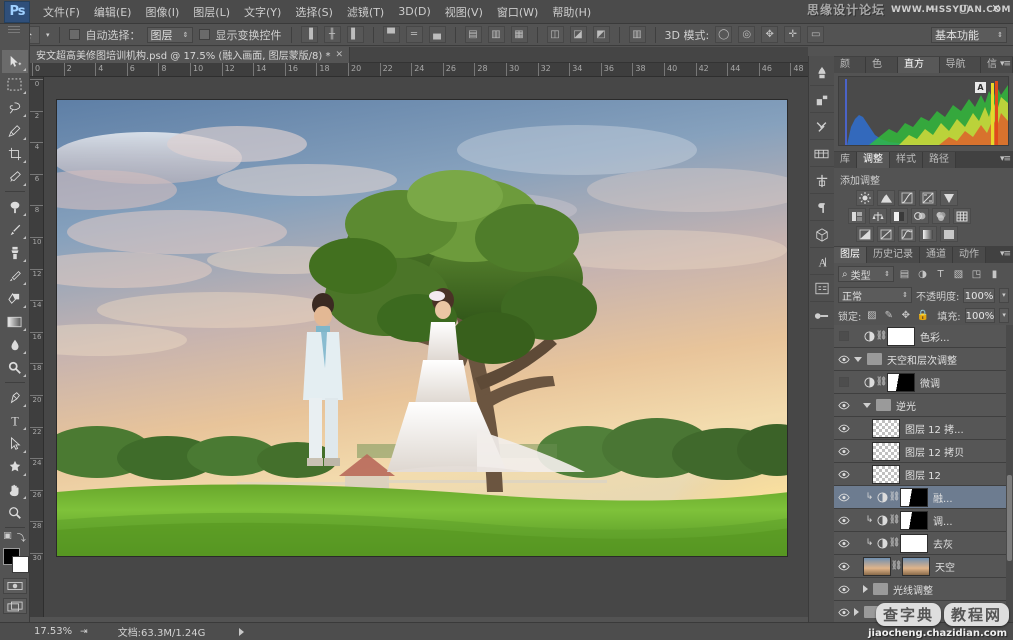  I want to click on menu-item-7: 3D(D), so click(414, 11).